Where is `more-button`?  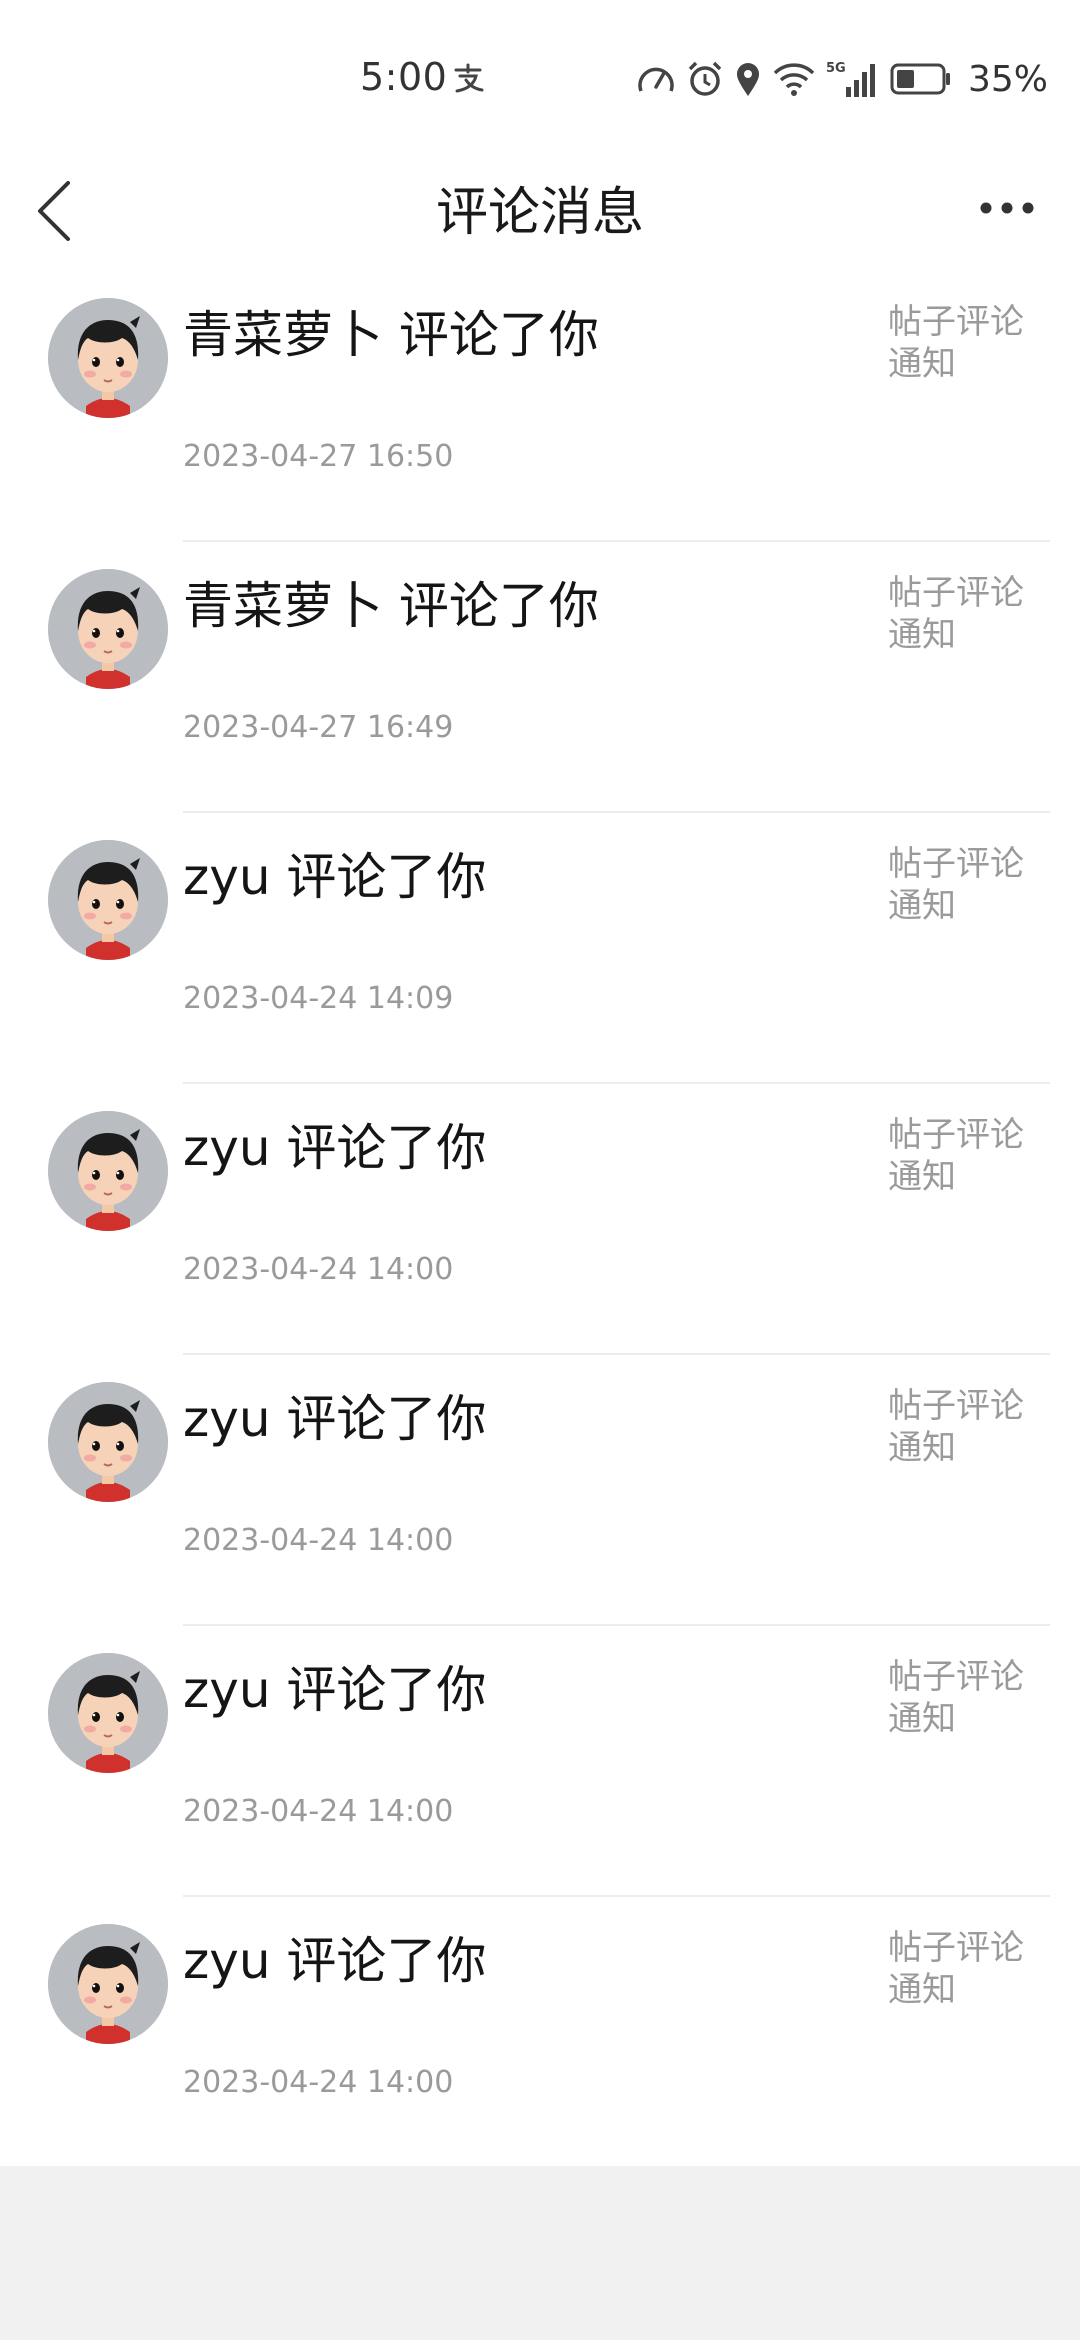
more-button is located at coordinates (1007, 208).